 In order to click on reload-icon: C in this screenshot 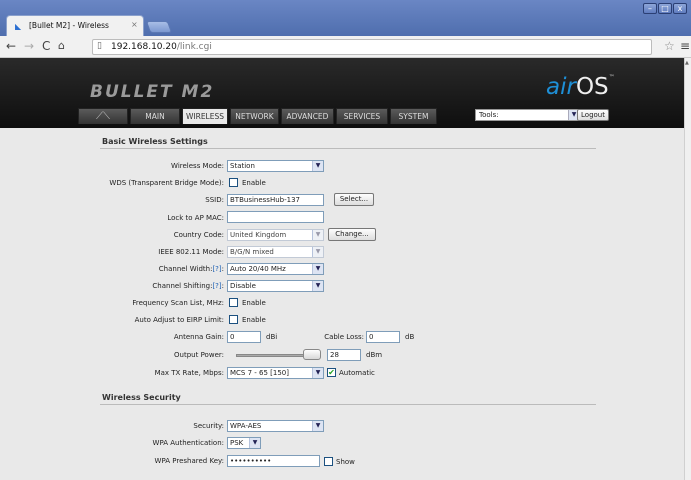, I will do `click(46, 46)`.